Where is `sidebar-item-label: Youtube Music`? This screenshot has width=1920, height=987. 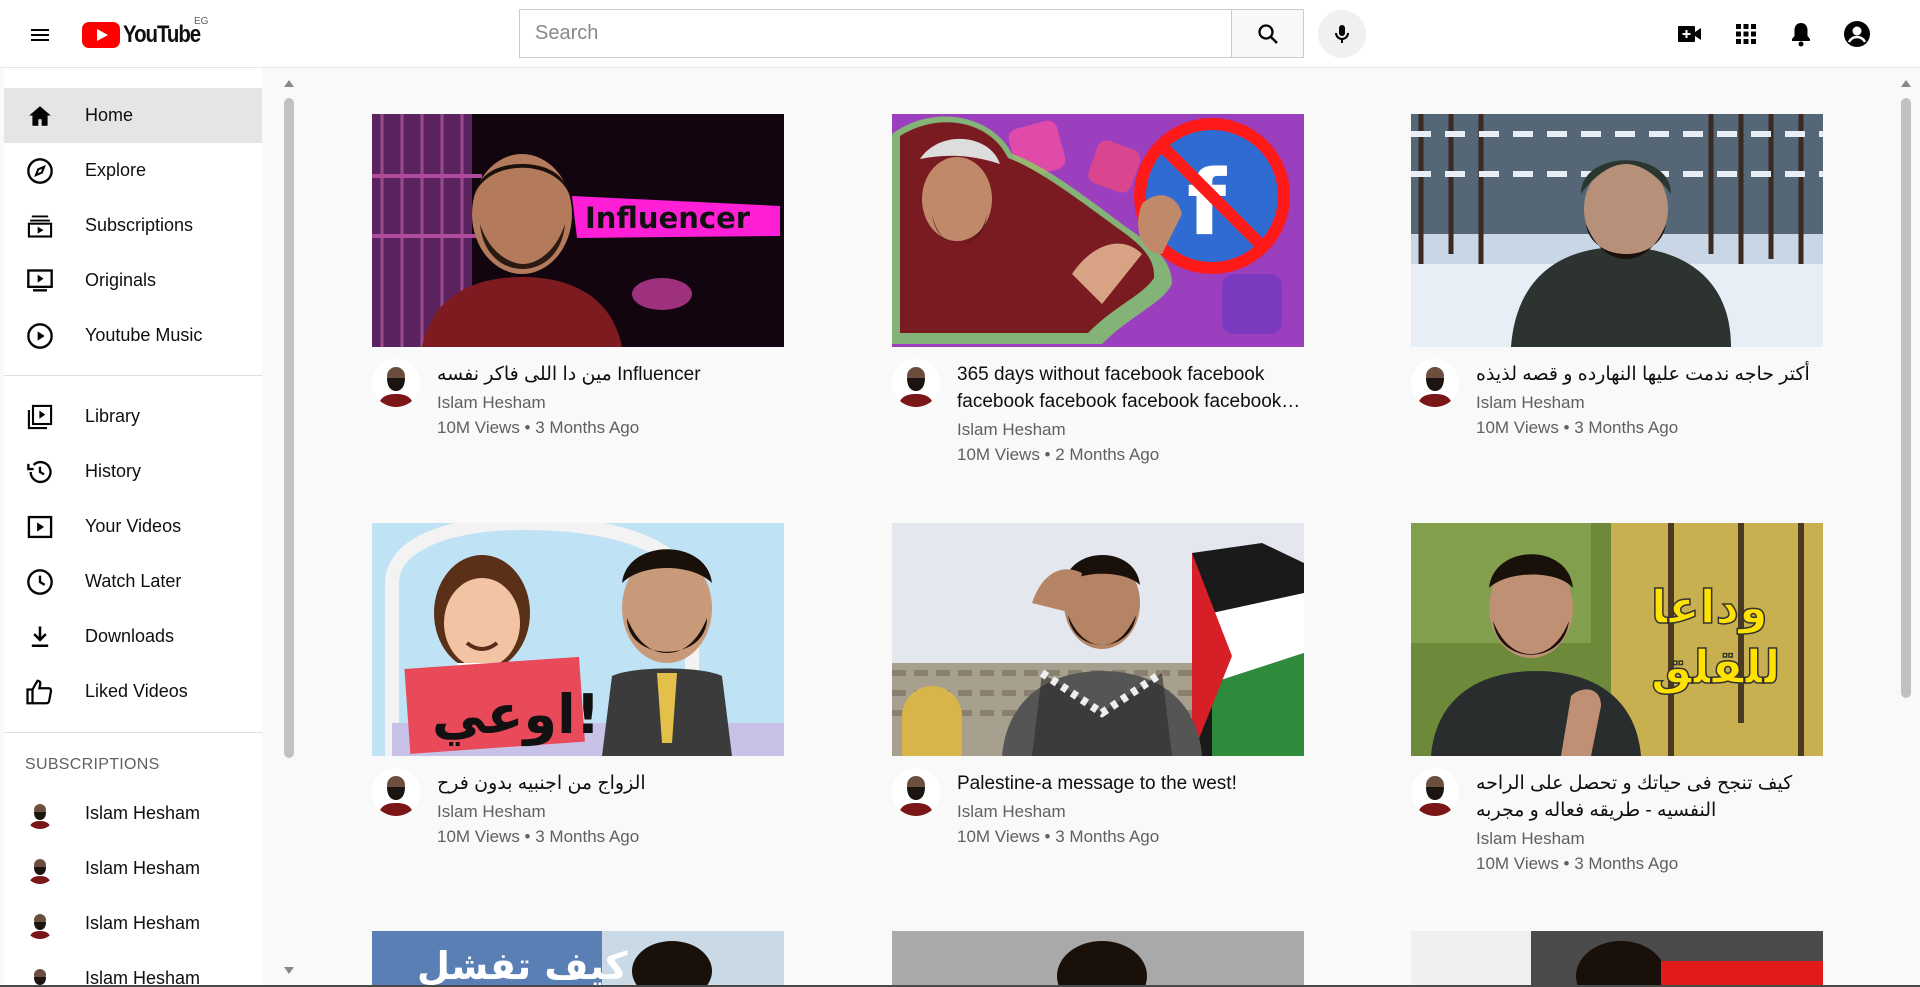
sidebar-item-label: Youtube Music is located at coordinates (144, 335).